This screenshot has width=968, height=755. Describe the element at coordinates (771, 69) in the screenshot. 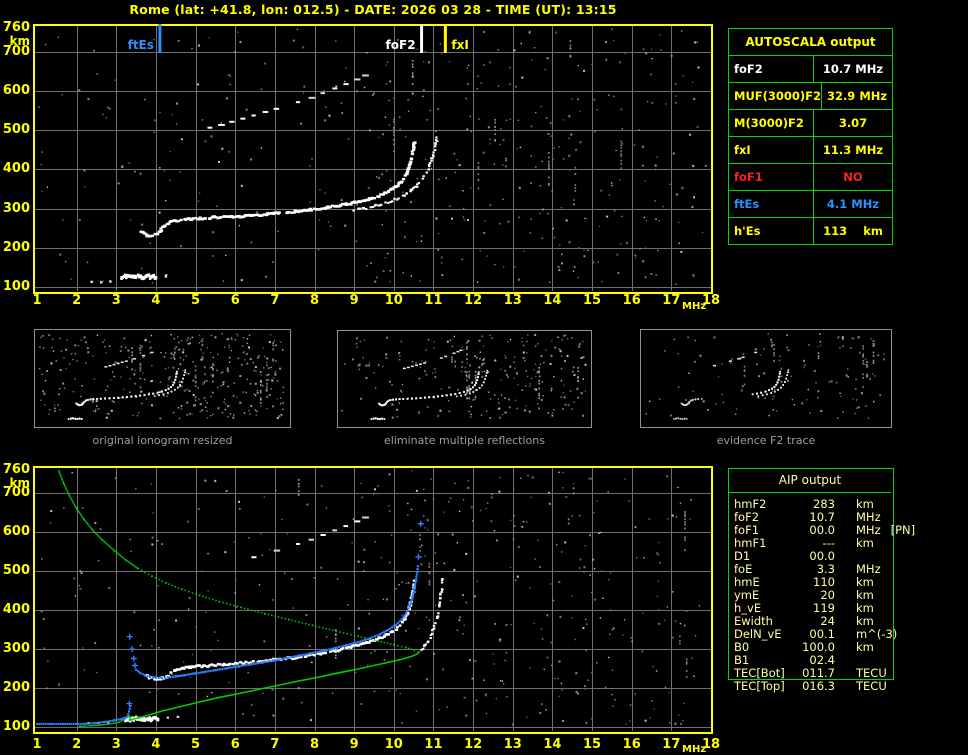

I see `autoscala-row-label: foF2` at that location.